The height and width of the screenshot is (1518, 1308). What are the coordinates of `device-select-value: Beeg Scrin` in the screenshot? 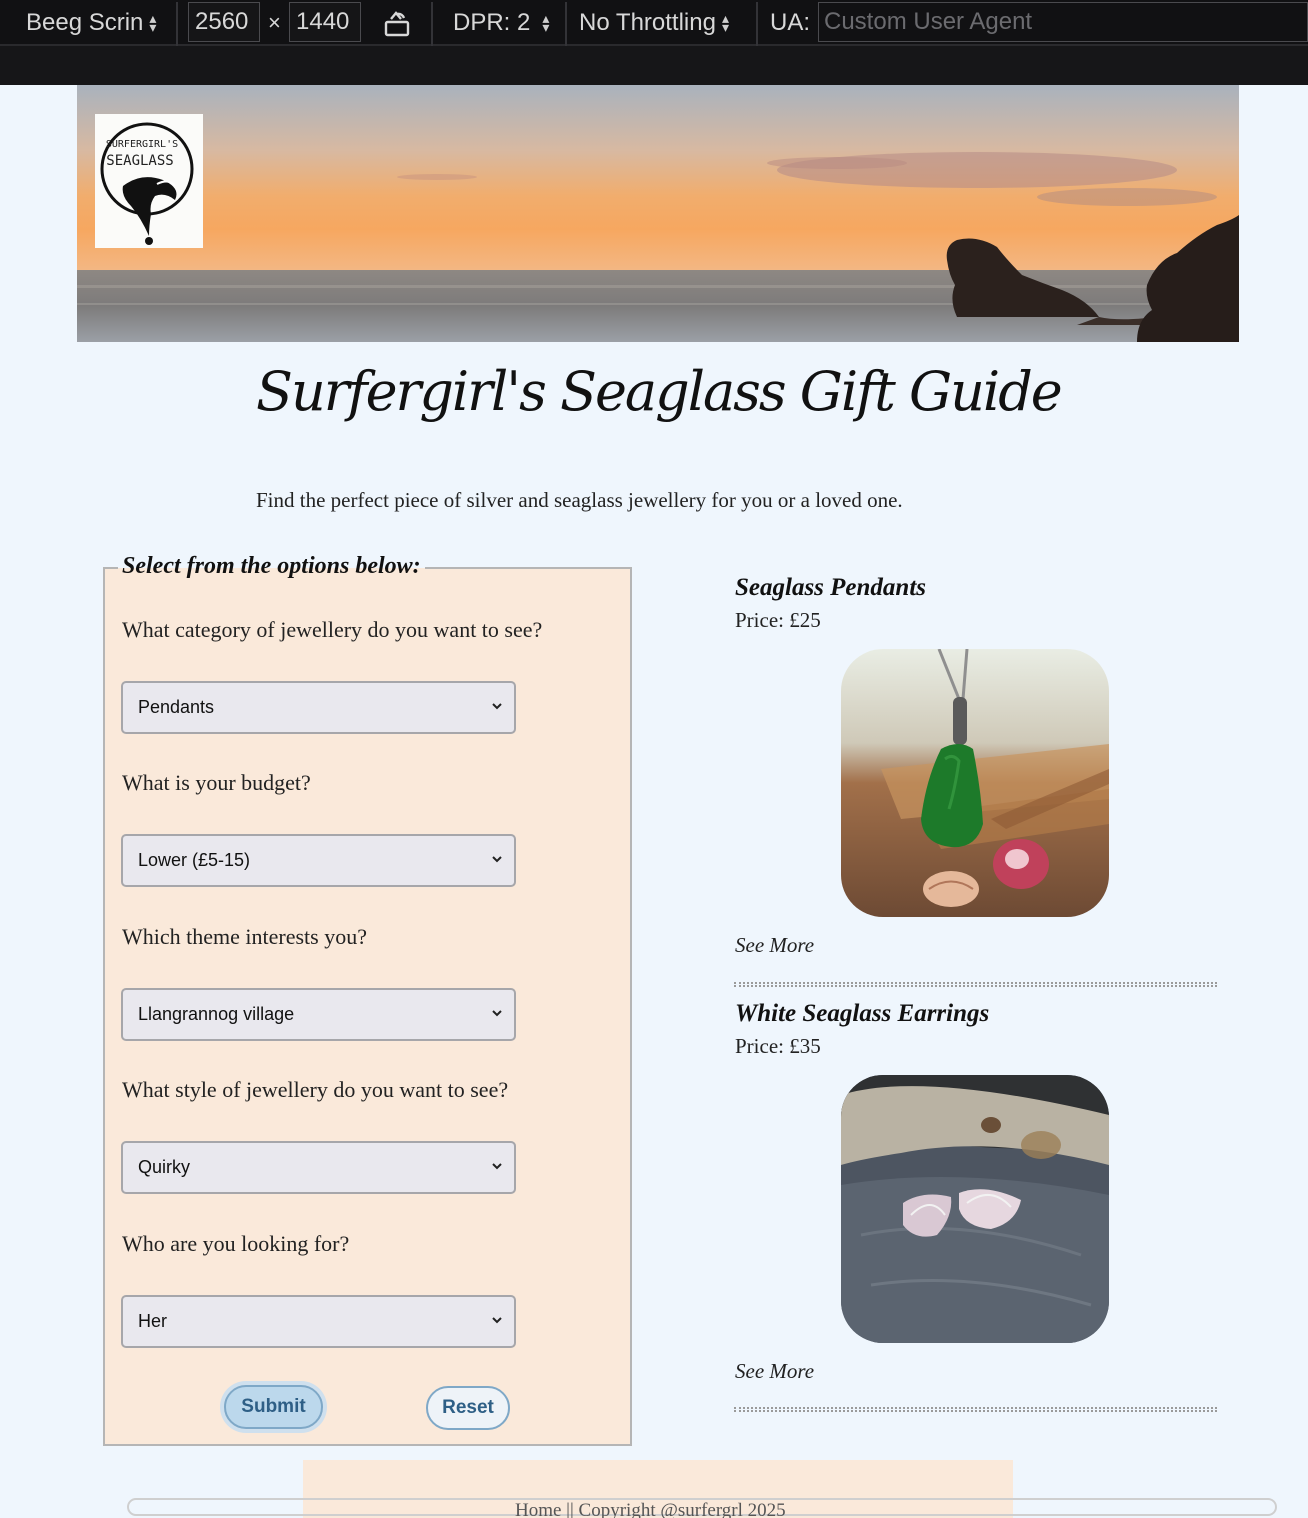 It's located at (85, 22).